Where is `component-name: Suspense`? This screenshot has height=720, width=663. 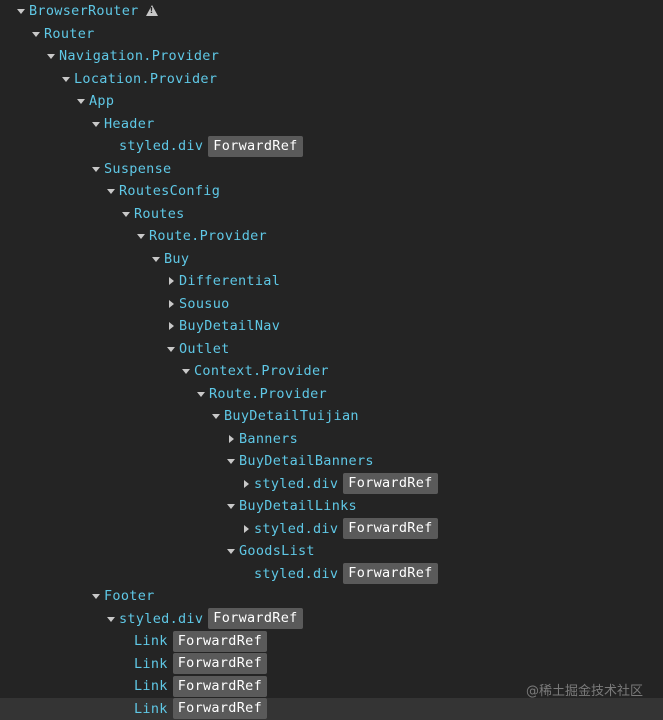
component-name: Suspense is located at coordinates (138, 168).